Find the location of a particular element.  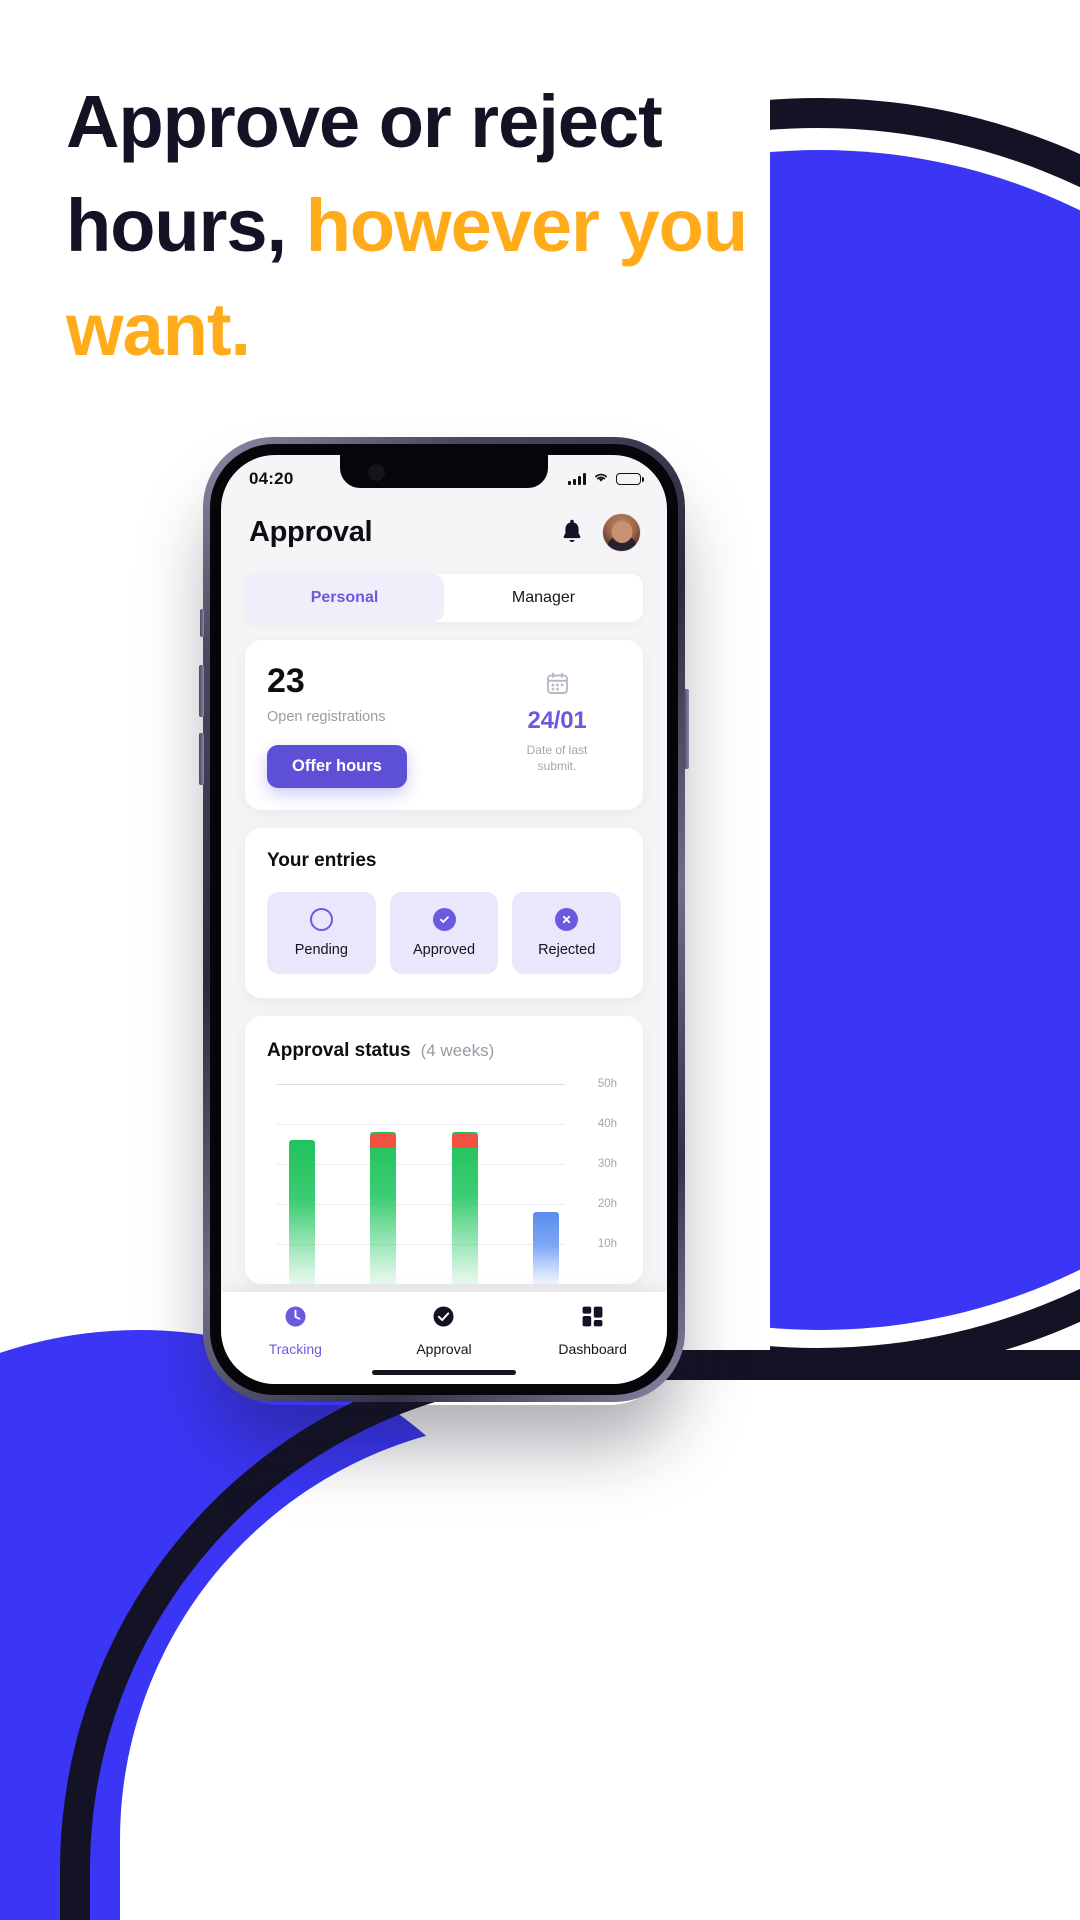

home-indicator is located at coordinates (444, 1372).